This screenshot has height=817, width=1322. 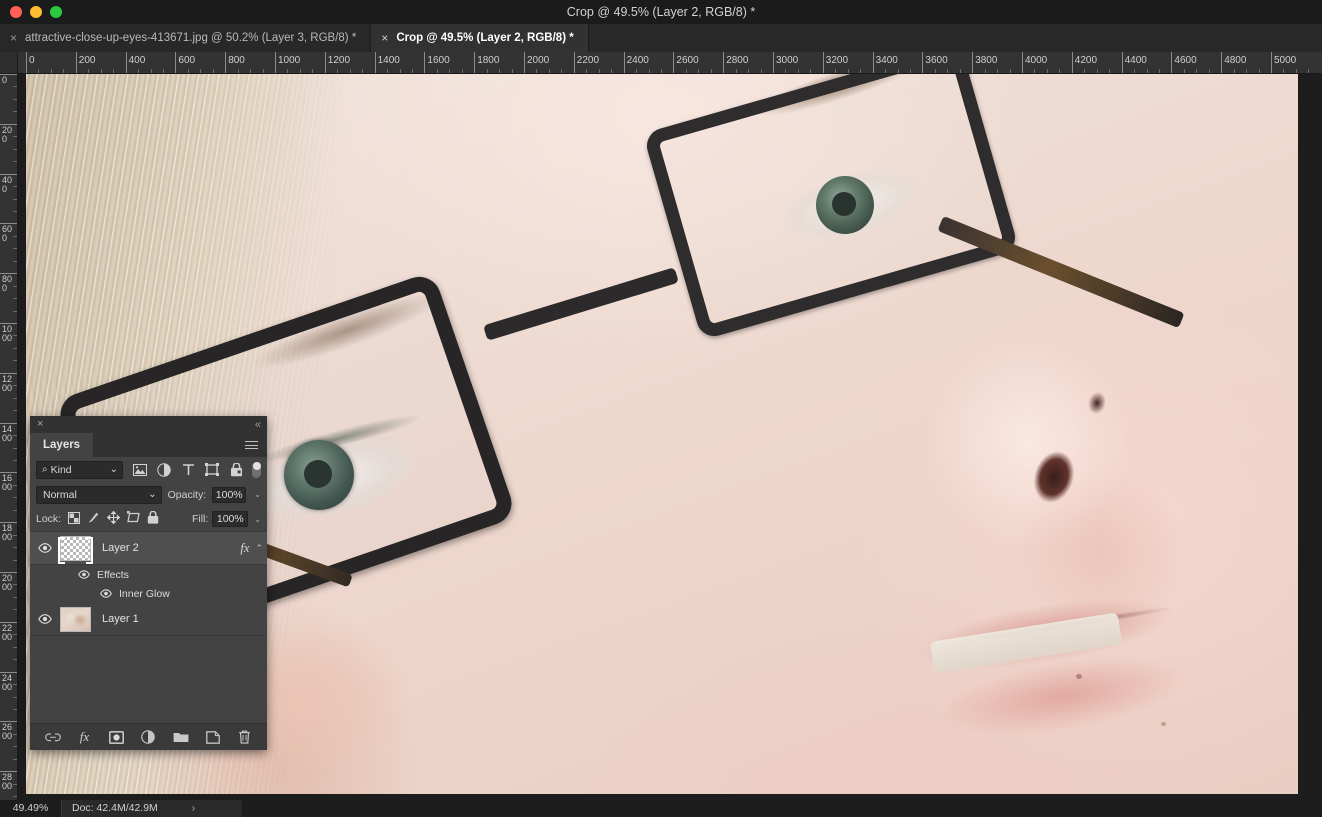 I want to click on maximize-window-button, so click(x=56, y=12).